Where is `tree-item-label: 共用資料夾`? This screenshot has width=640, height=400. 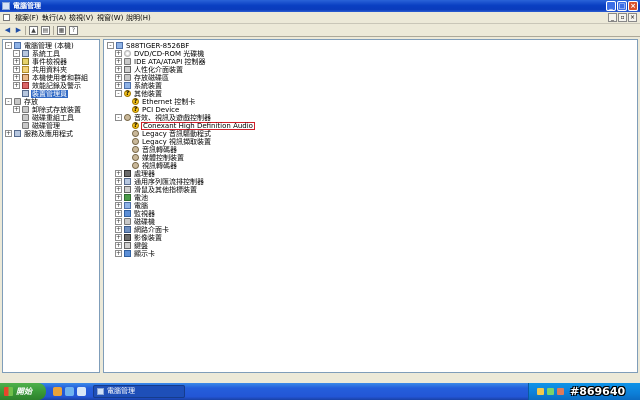 tree-item-label: 共用資料夾 is located at coordinates (49, 70).